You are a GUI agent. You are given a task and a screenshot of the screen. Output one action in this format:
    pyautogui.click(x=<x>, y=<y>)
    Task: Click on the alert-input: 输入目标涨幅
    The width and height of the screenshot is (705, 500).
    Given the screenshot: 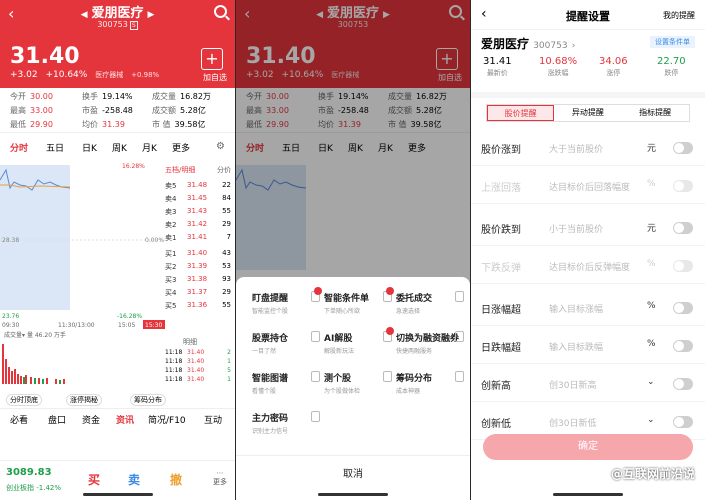 What is the action you would take?
    pyautogui.click(x=576, y=308)
    